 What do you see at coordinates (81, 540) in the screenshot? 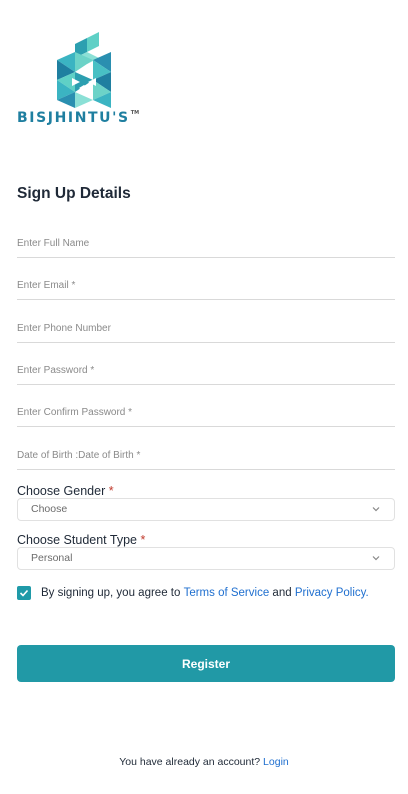
I see `student-type-label: Choose Student Type *` at bounding box center [81, 540].